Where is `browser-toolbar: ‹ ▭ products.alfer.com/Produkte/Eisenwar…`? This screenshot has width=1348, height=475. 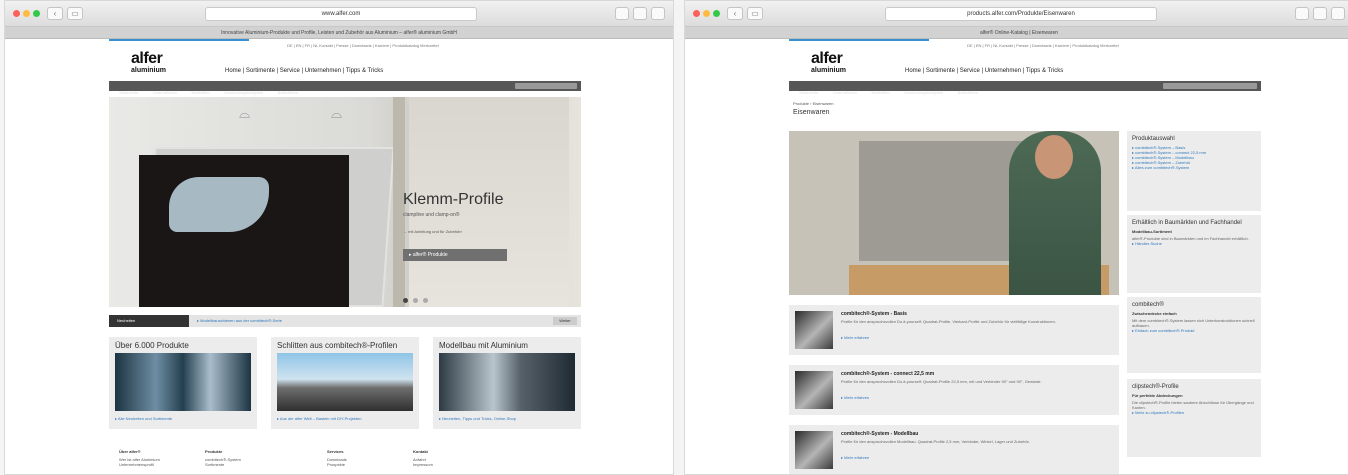
browser-toolbar: ‹ ▭ products.alfer.com/Produkte/Eisenwar… is located at coordinates (1016, 14).